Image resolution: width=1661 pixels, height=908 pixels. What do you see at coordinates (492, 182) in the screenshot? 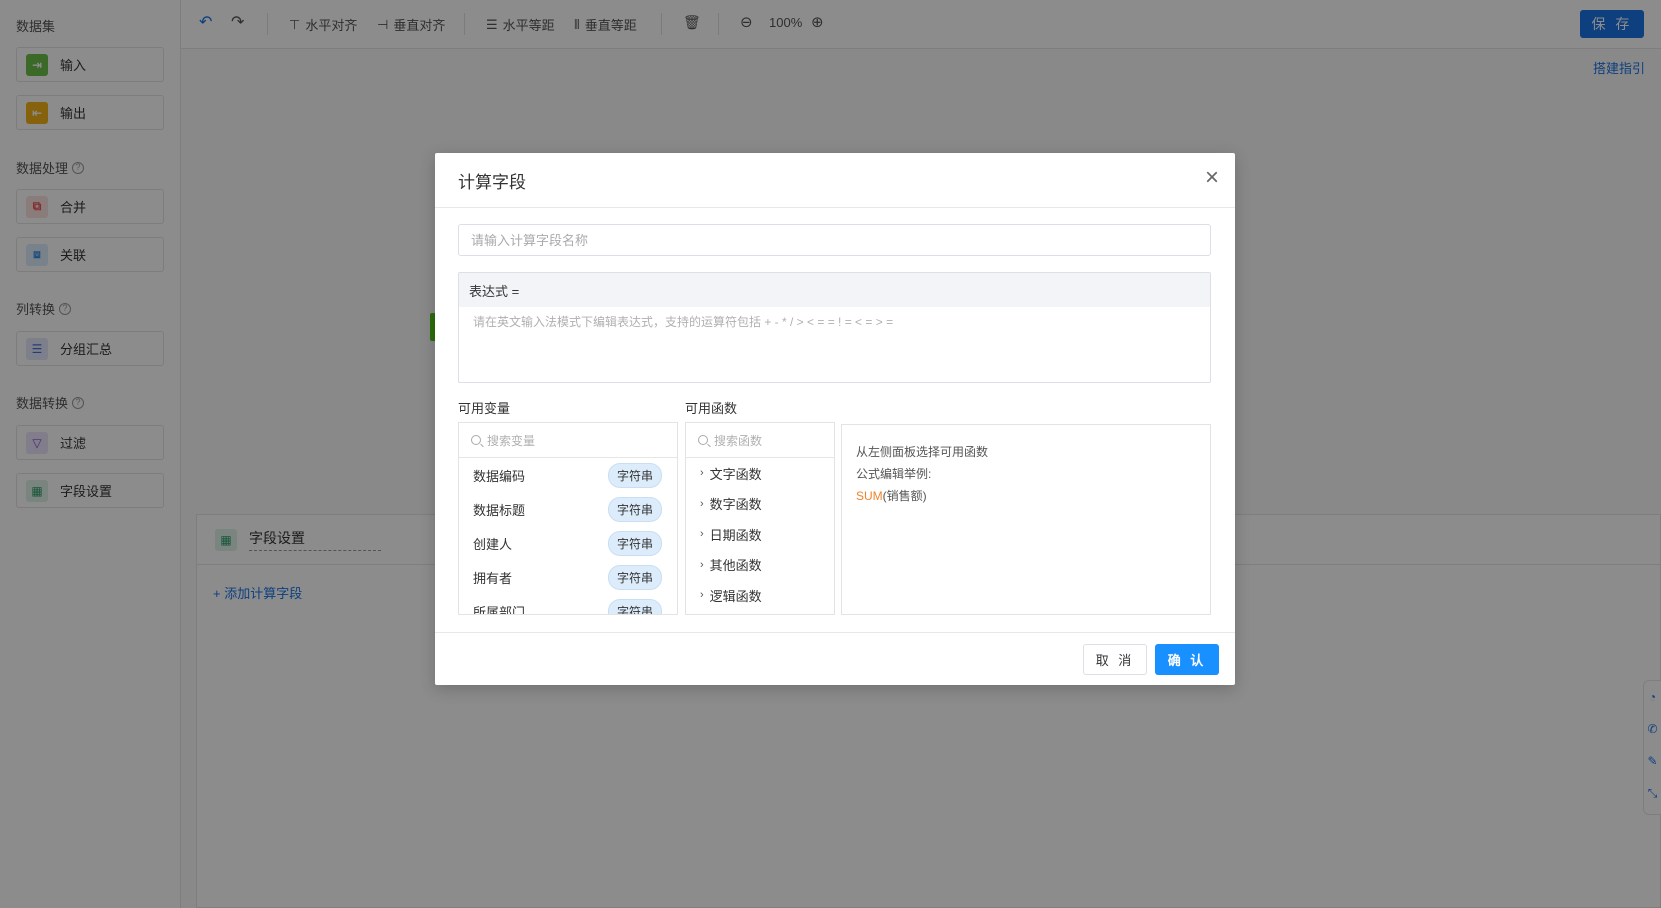
I see `dialog-title: 计算字段` at bounding box center [492, 182].